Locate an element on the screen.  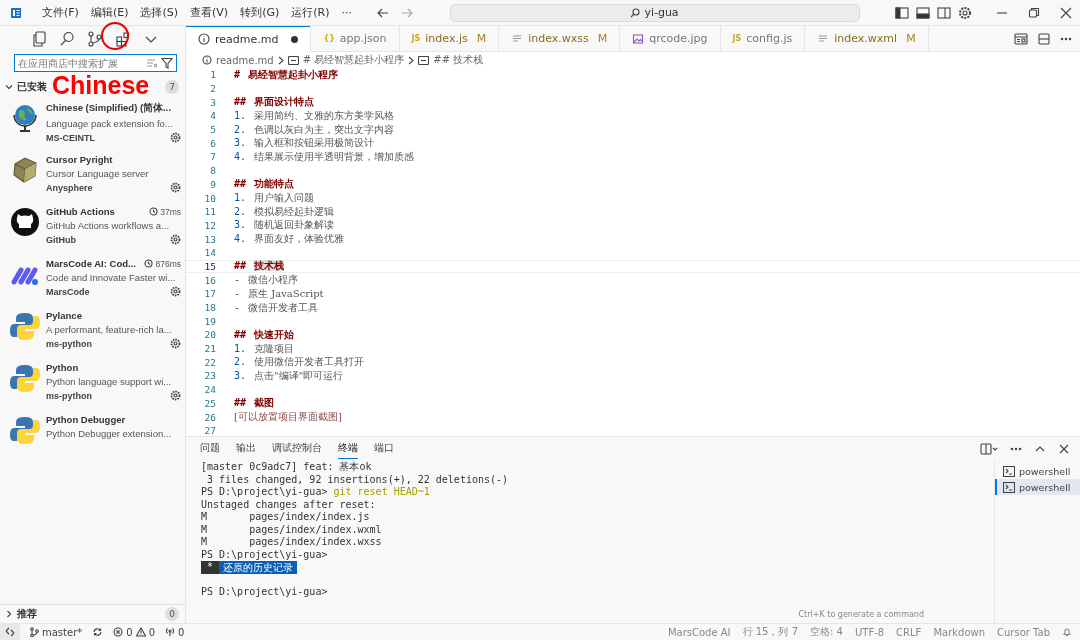
symbol-icon is located at coordinates (293, 60).